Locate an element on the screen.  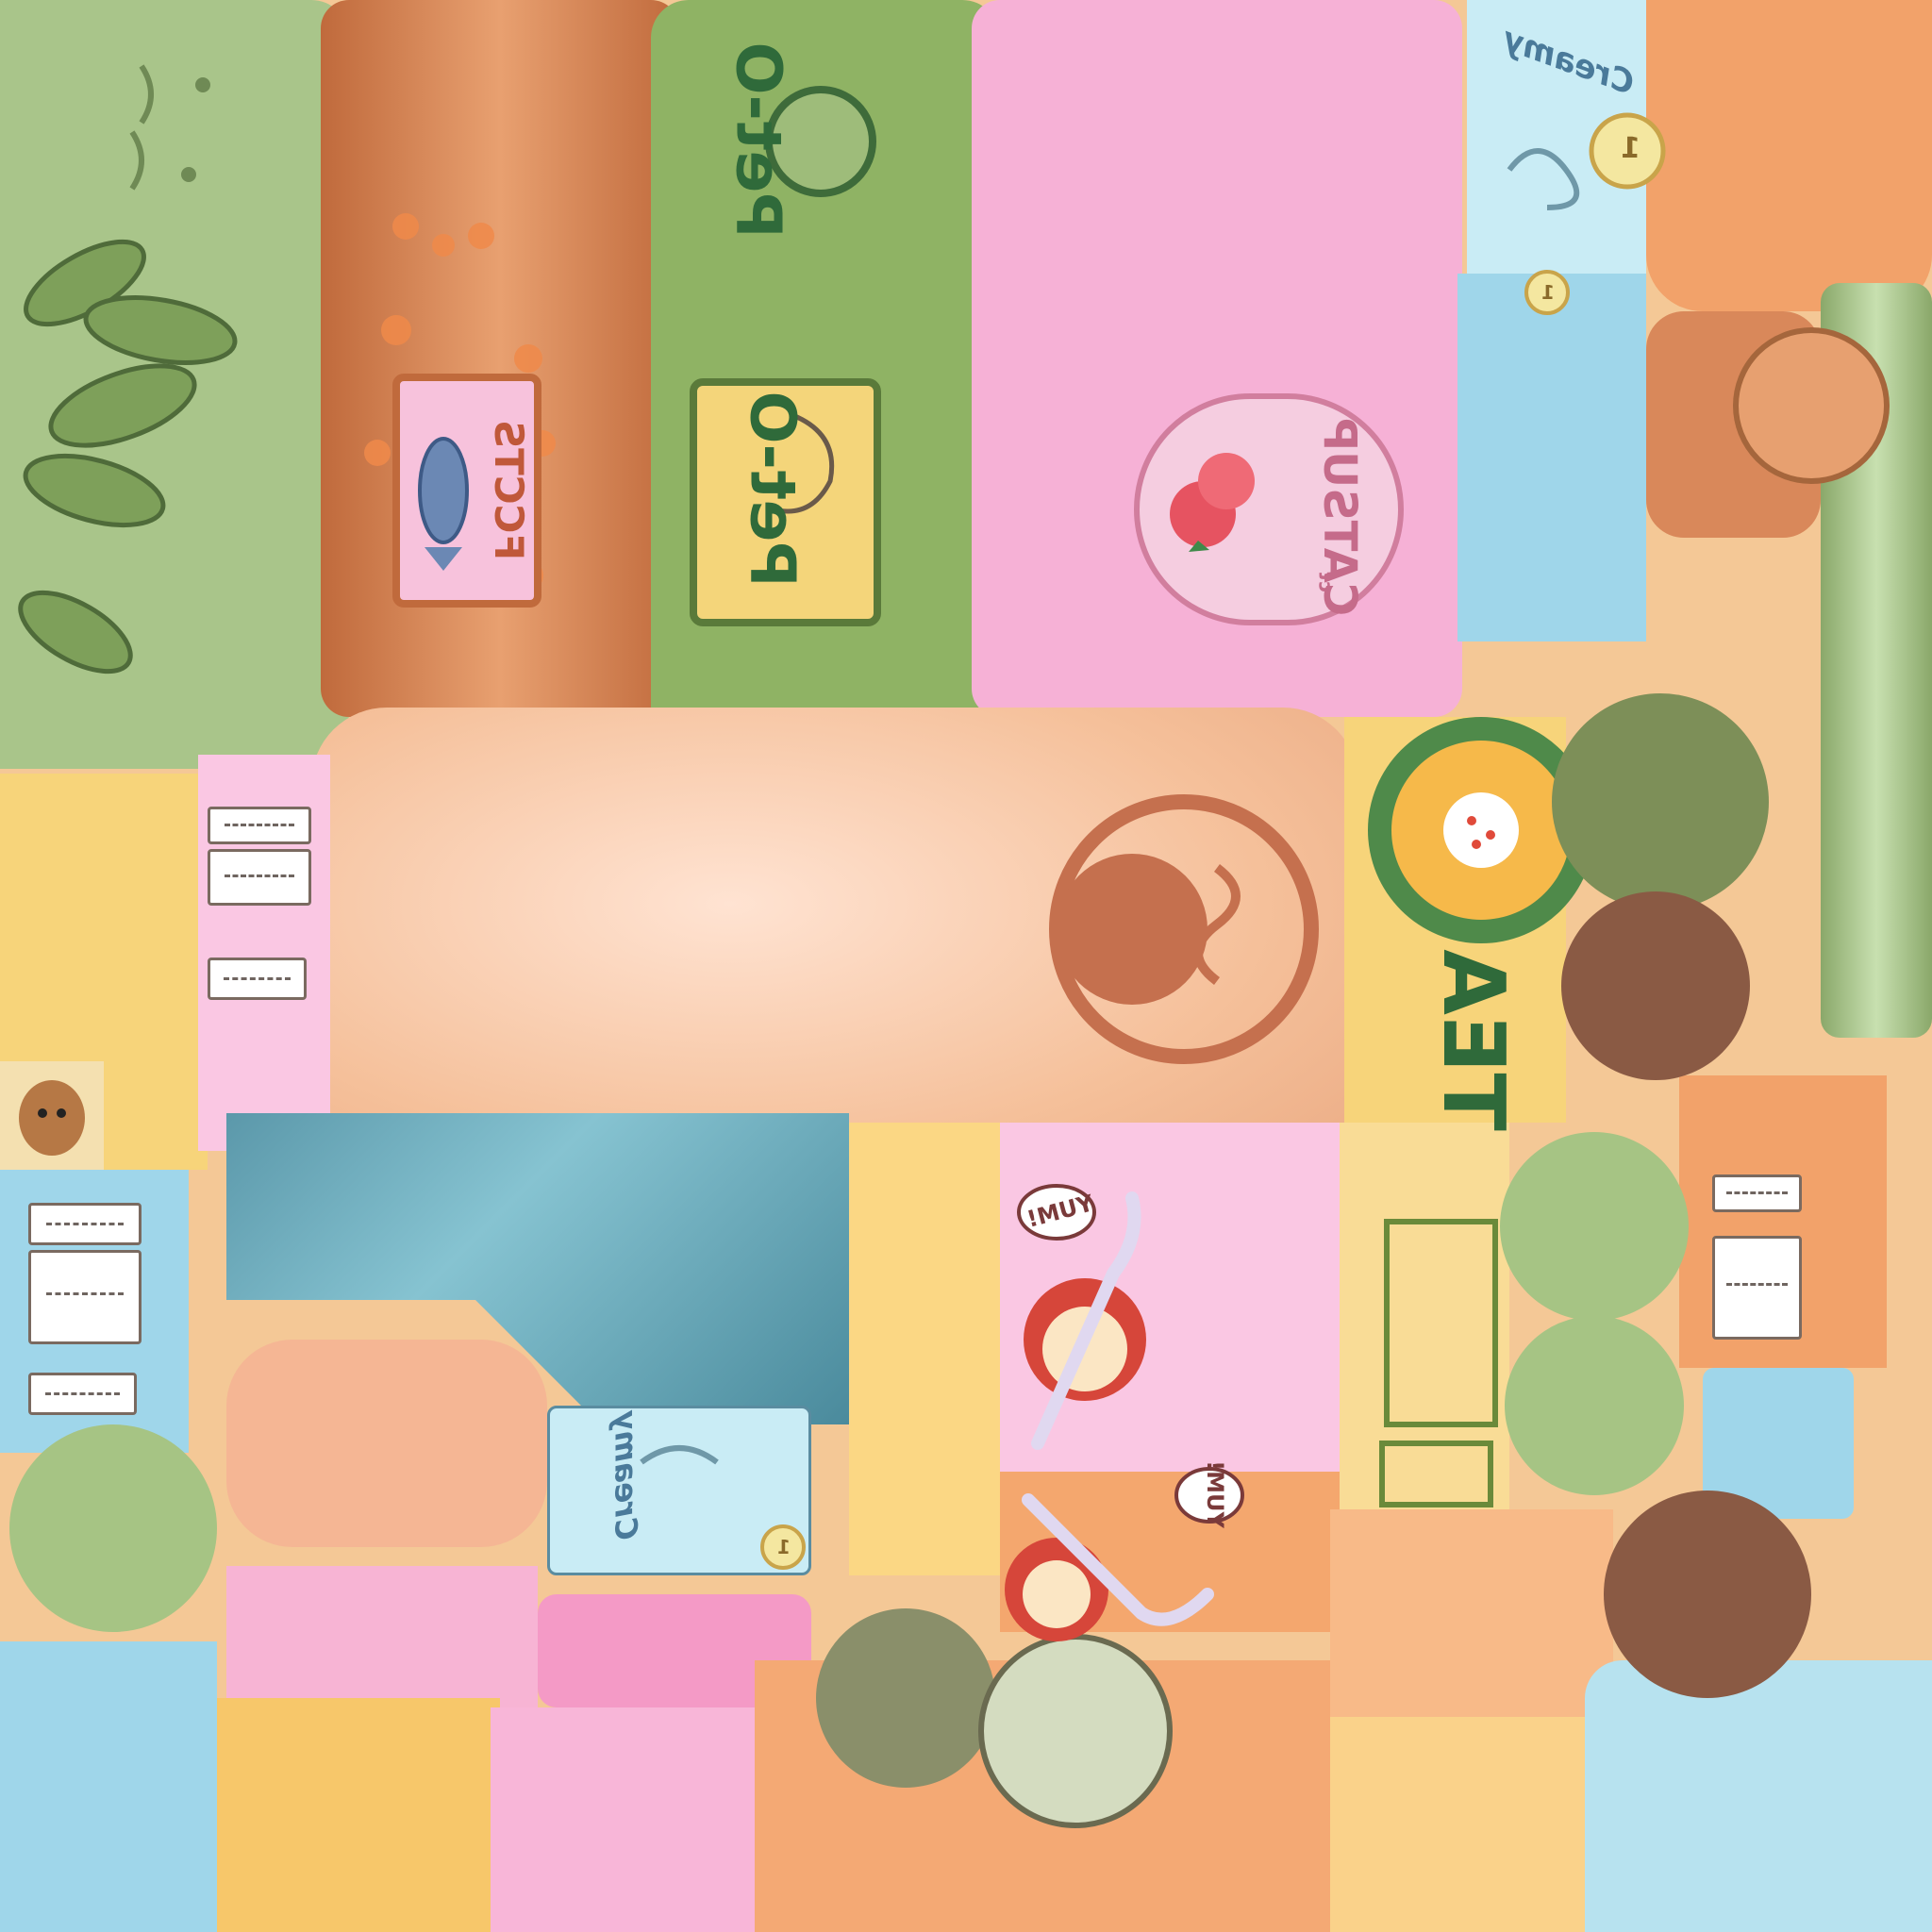
badge-2: 1 is located at coordinates (1548, 293).